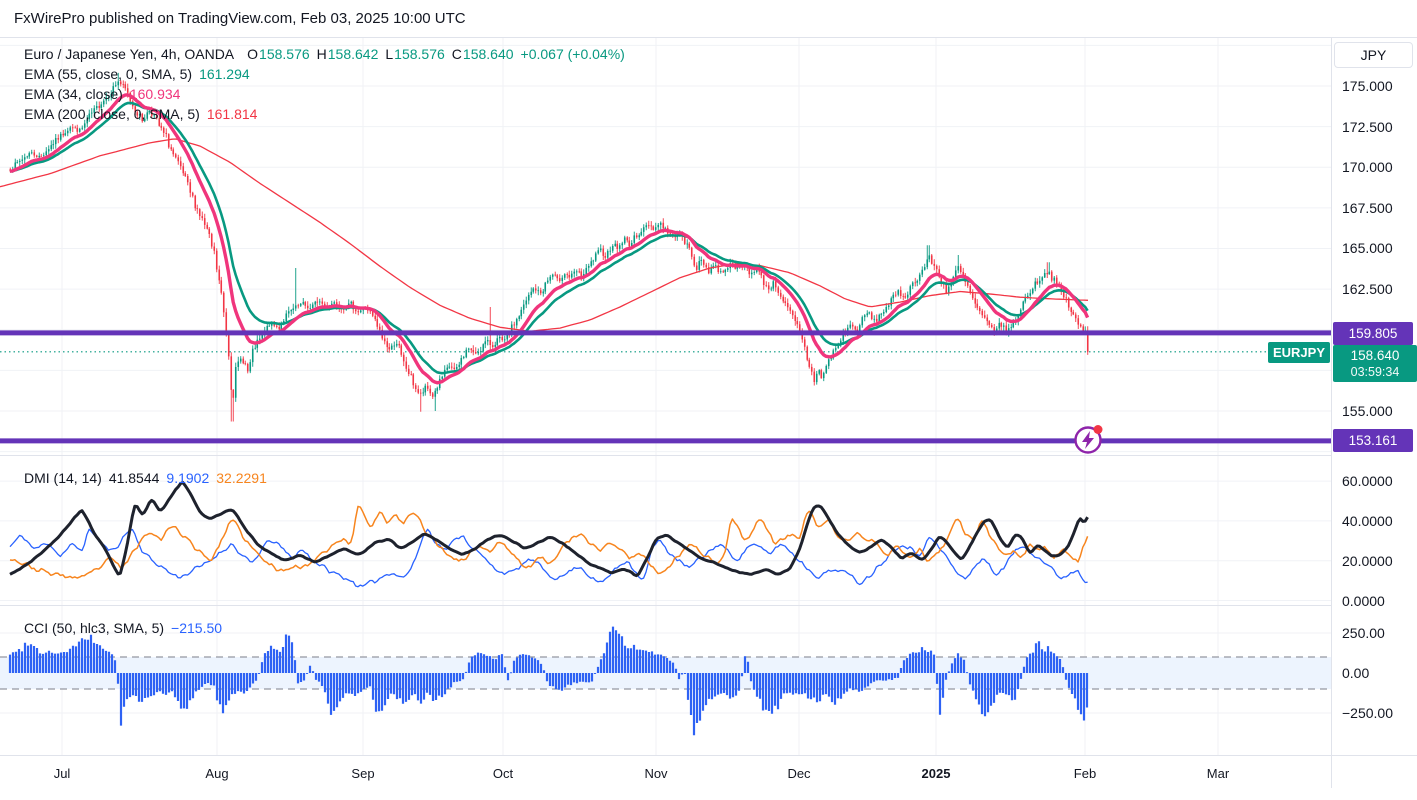 Image resolution: width=1417 pixels, height=800 pixels. I want to click on flash-icon, so click(1088, 439).